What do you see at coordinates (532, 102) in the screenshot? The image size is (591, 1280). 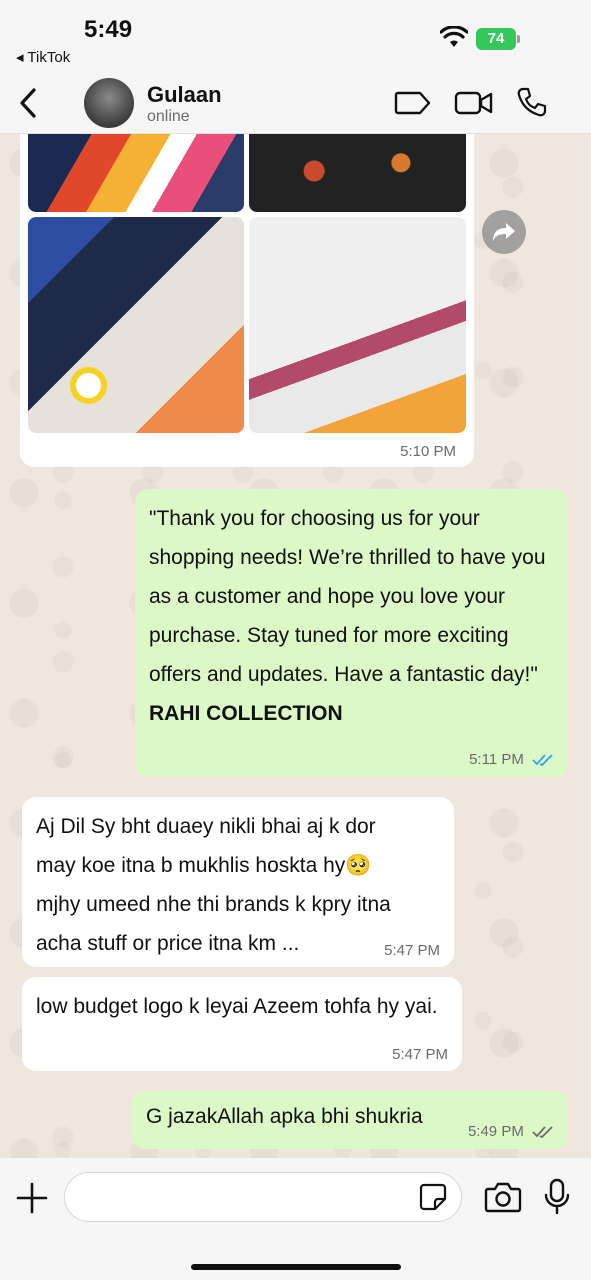 I see `voice-call-icon` at bounding box center [532, 102].